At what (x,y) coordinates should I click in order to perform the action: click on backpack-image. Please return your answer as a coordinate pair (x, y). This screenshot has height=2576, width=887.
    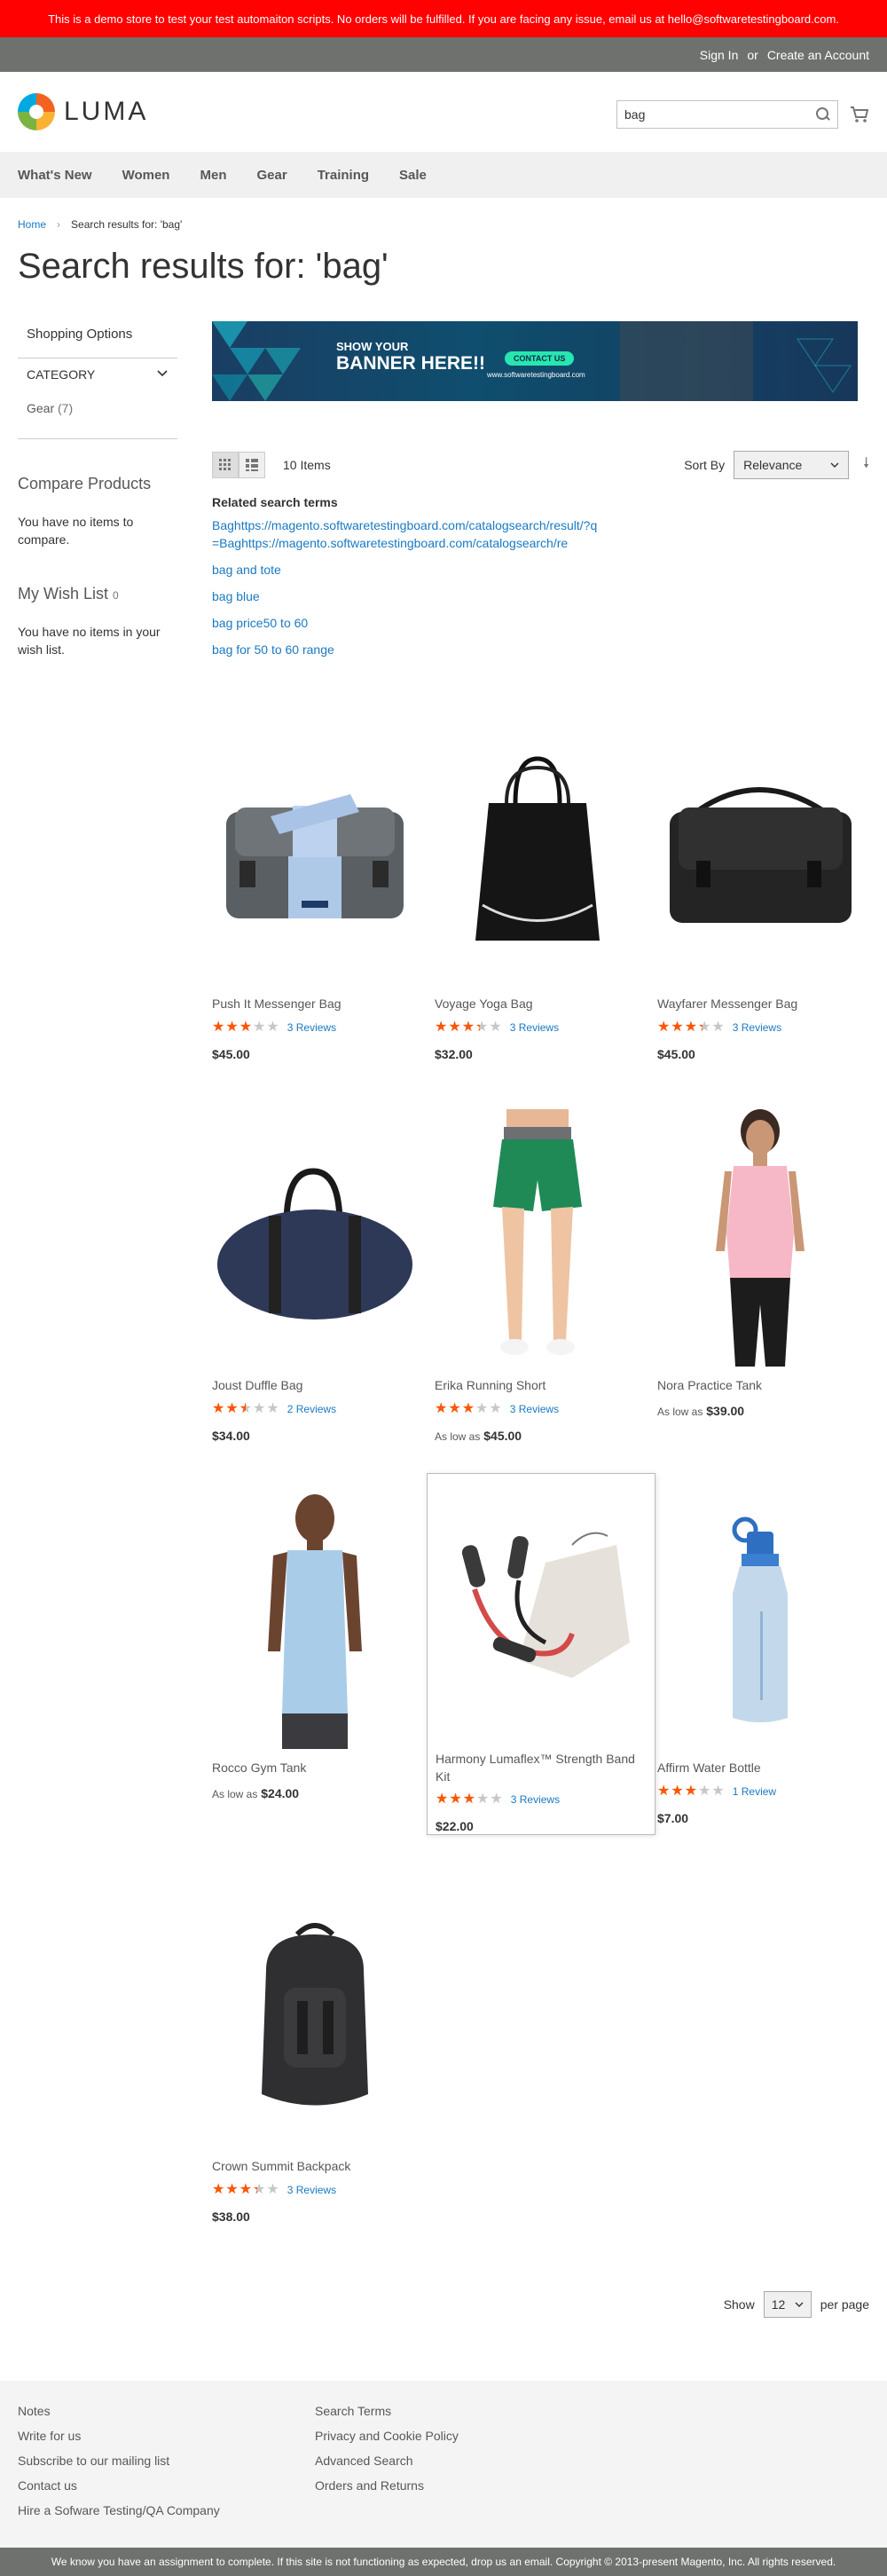
    Looking at the image, I should click on (315, 2014).